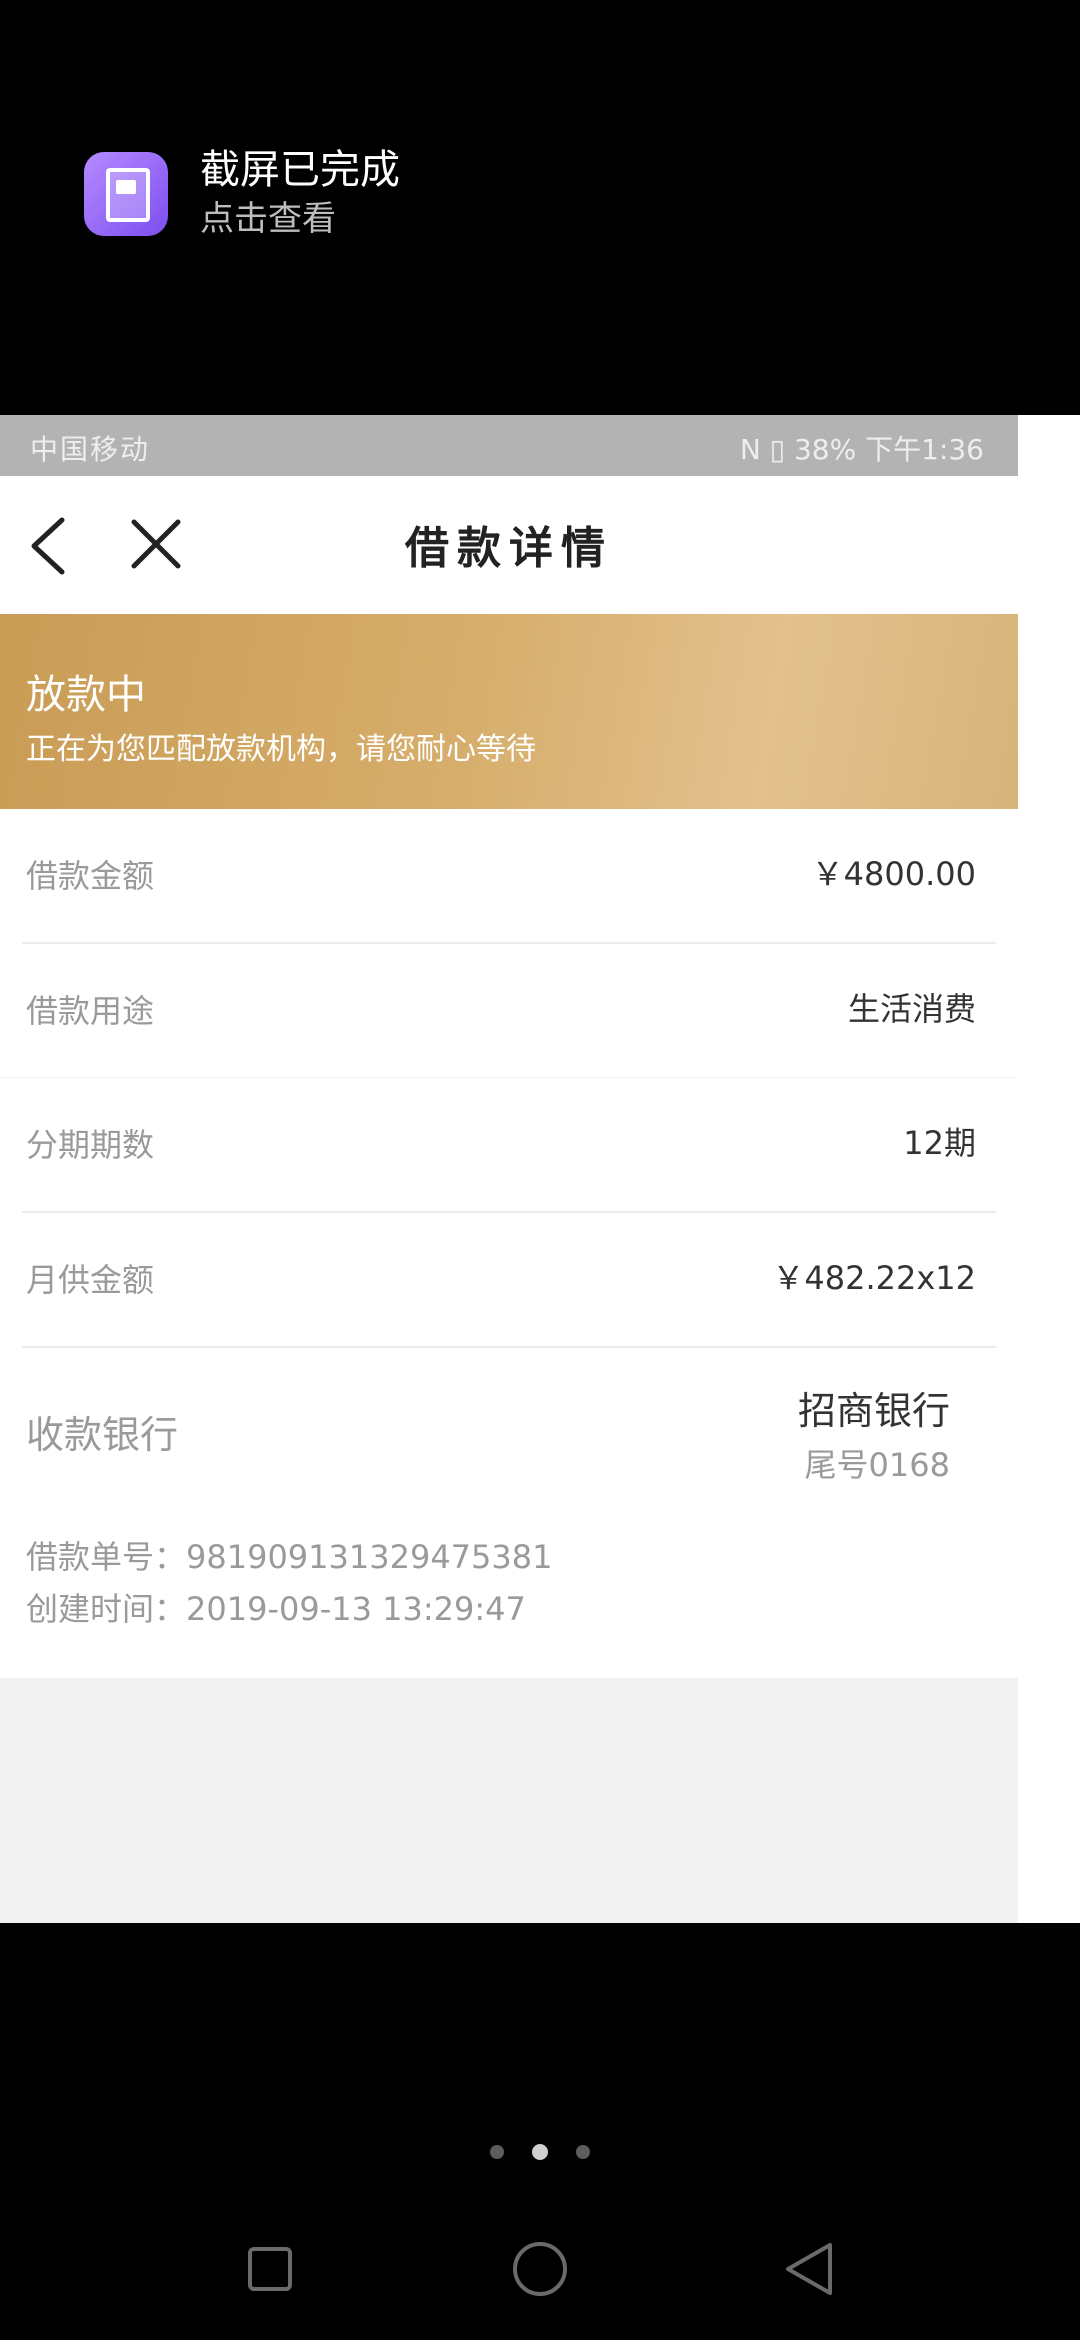 This screenshot has width=1080, height=2340. I want to click on detail-row: 借款金额 ￥4800.00, so click(509, 876).